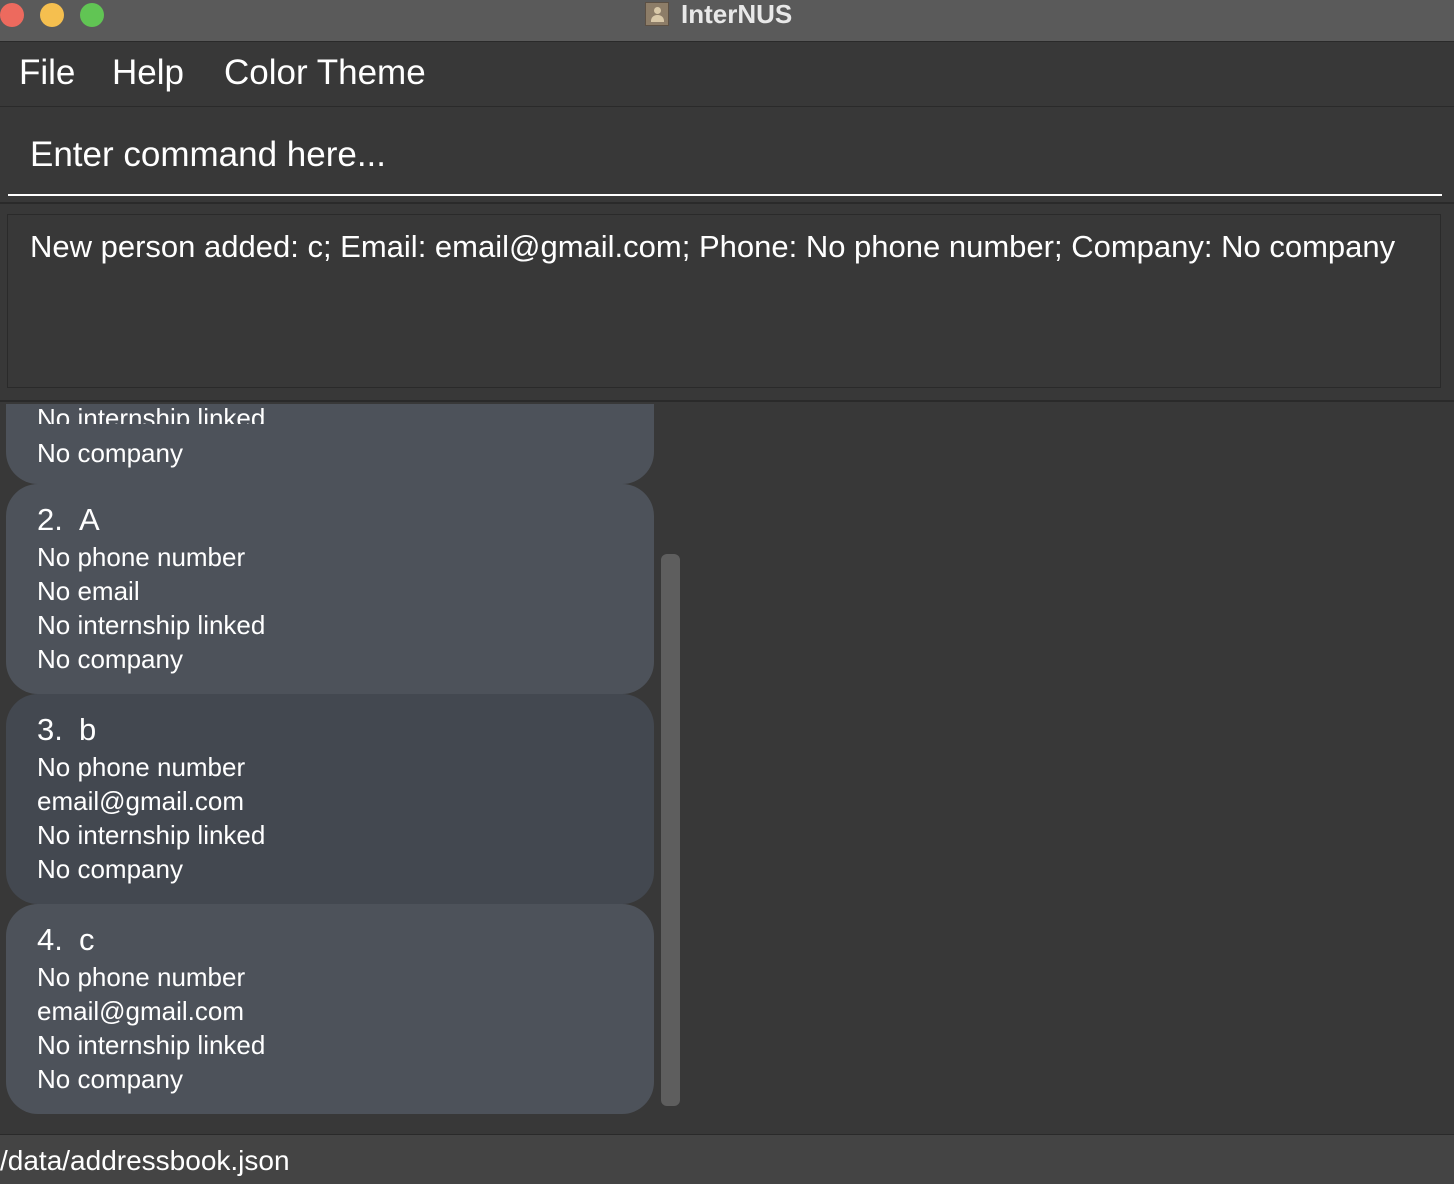  I want to click on person-heading: 4. c, so click(345, 932).